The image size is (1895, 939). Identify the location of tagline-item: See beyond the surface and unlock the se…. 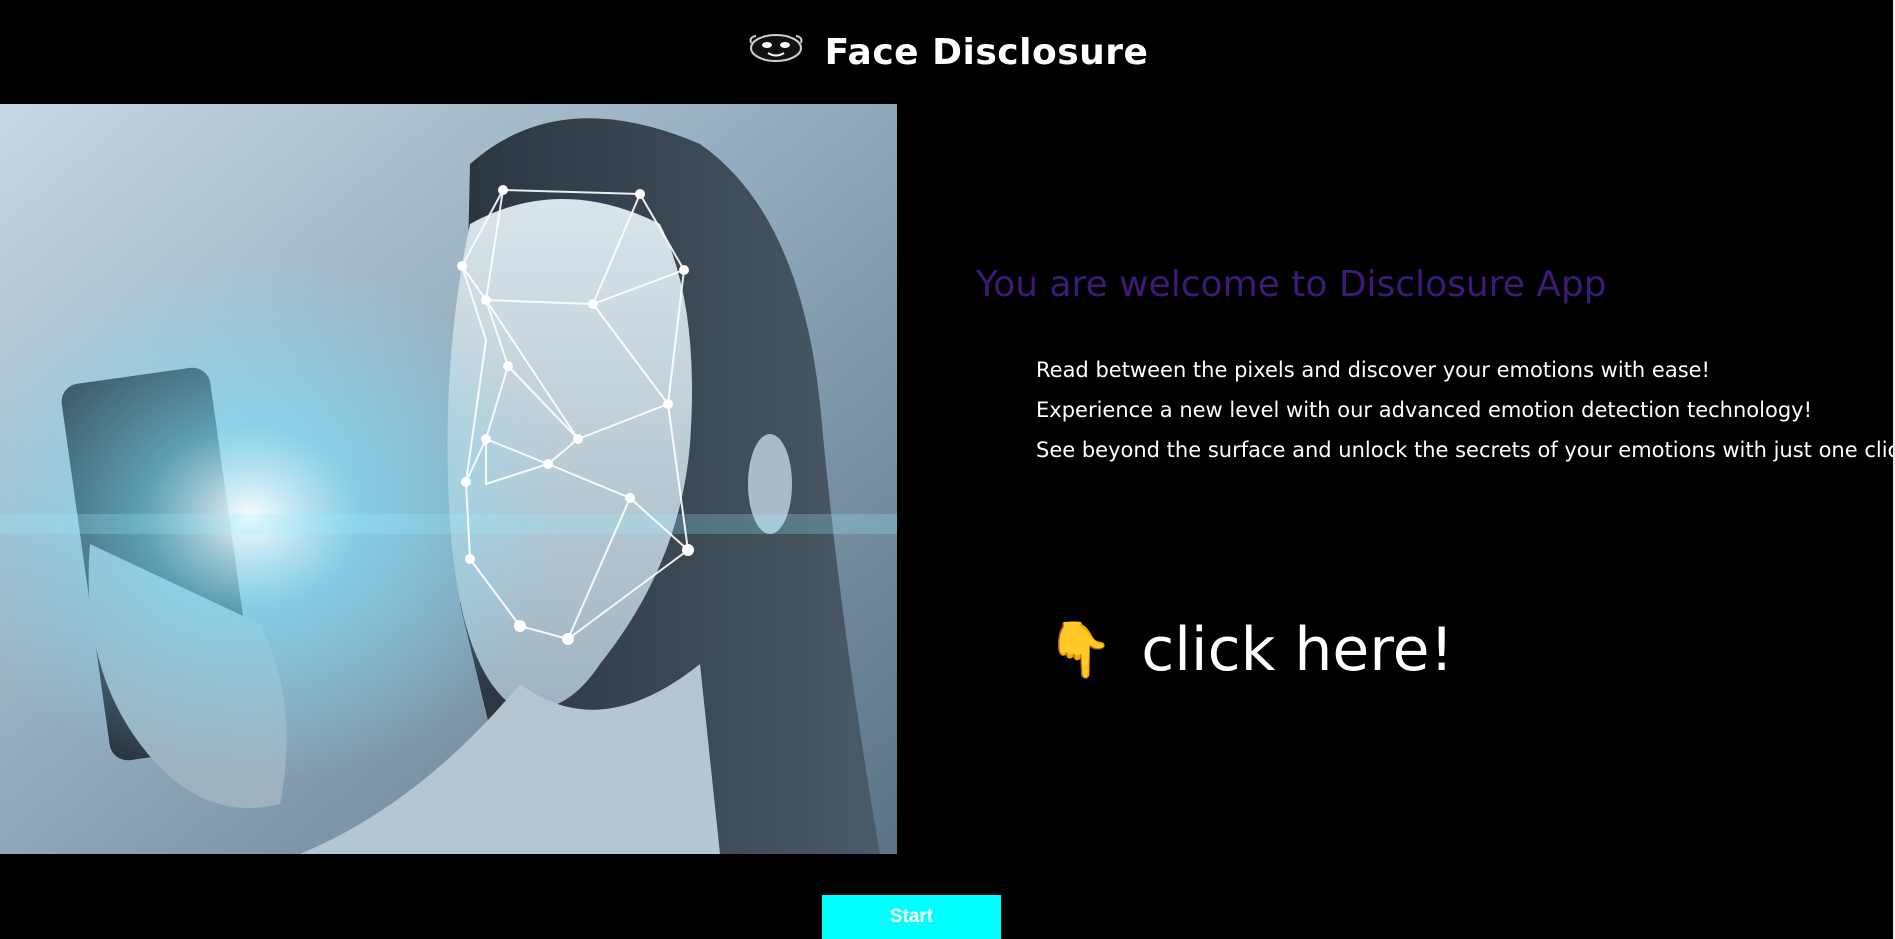
(1464, 450).